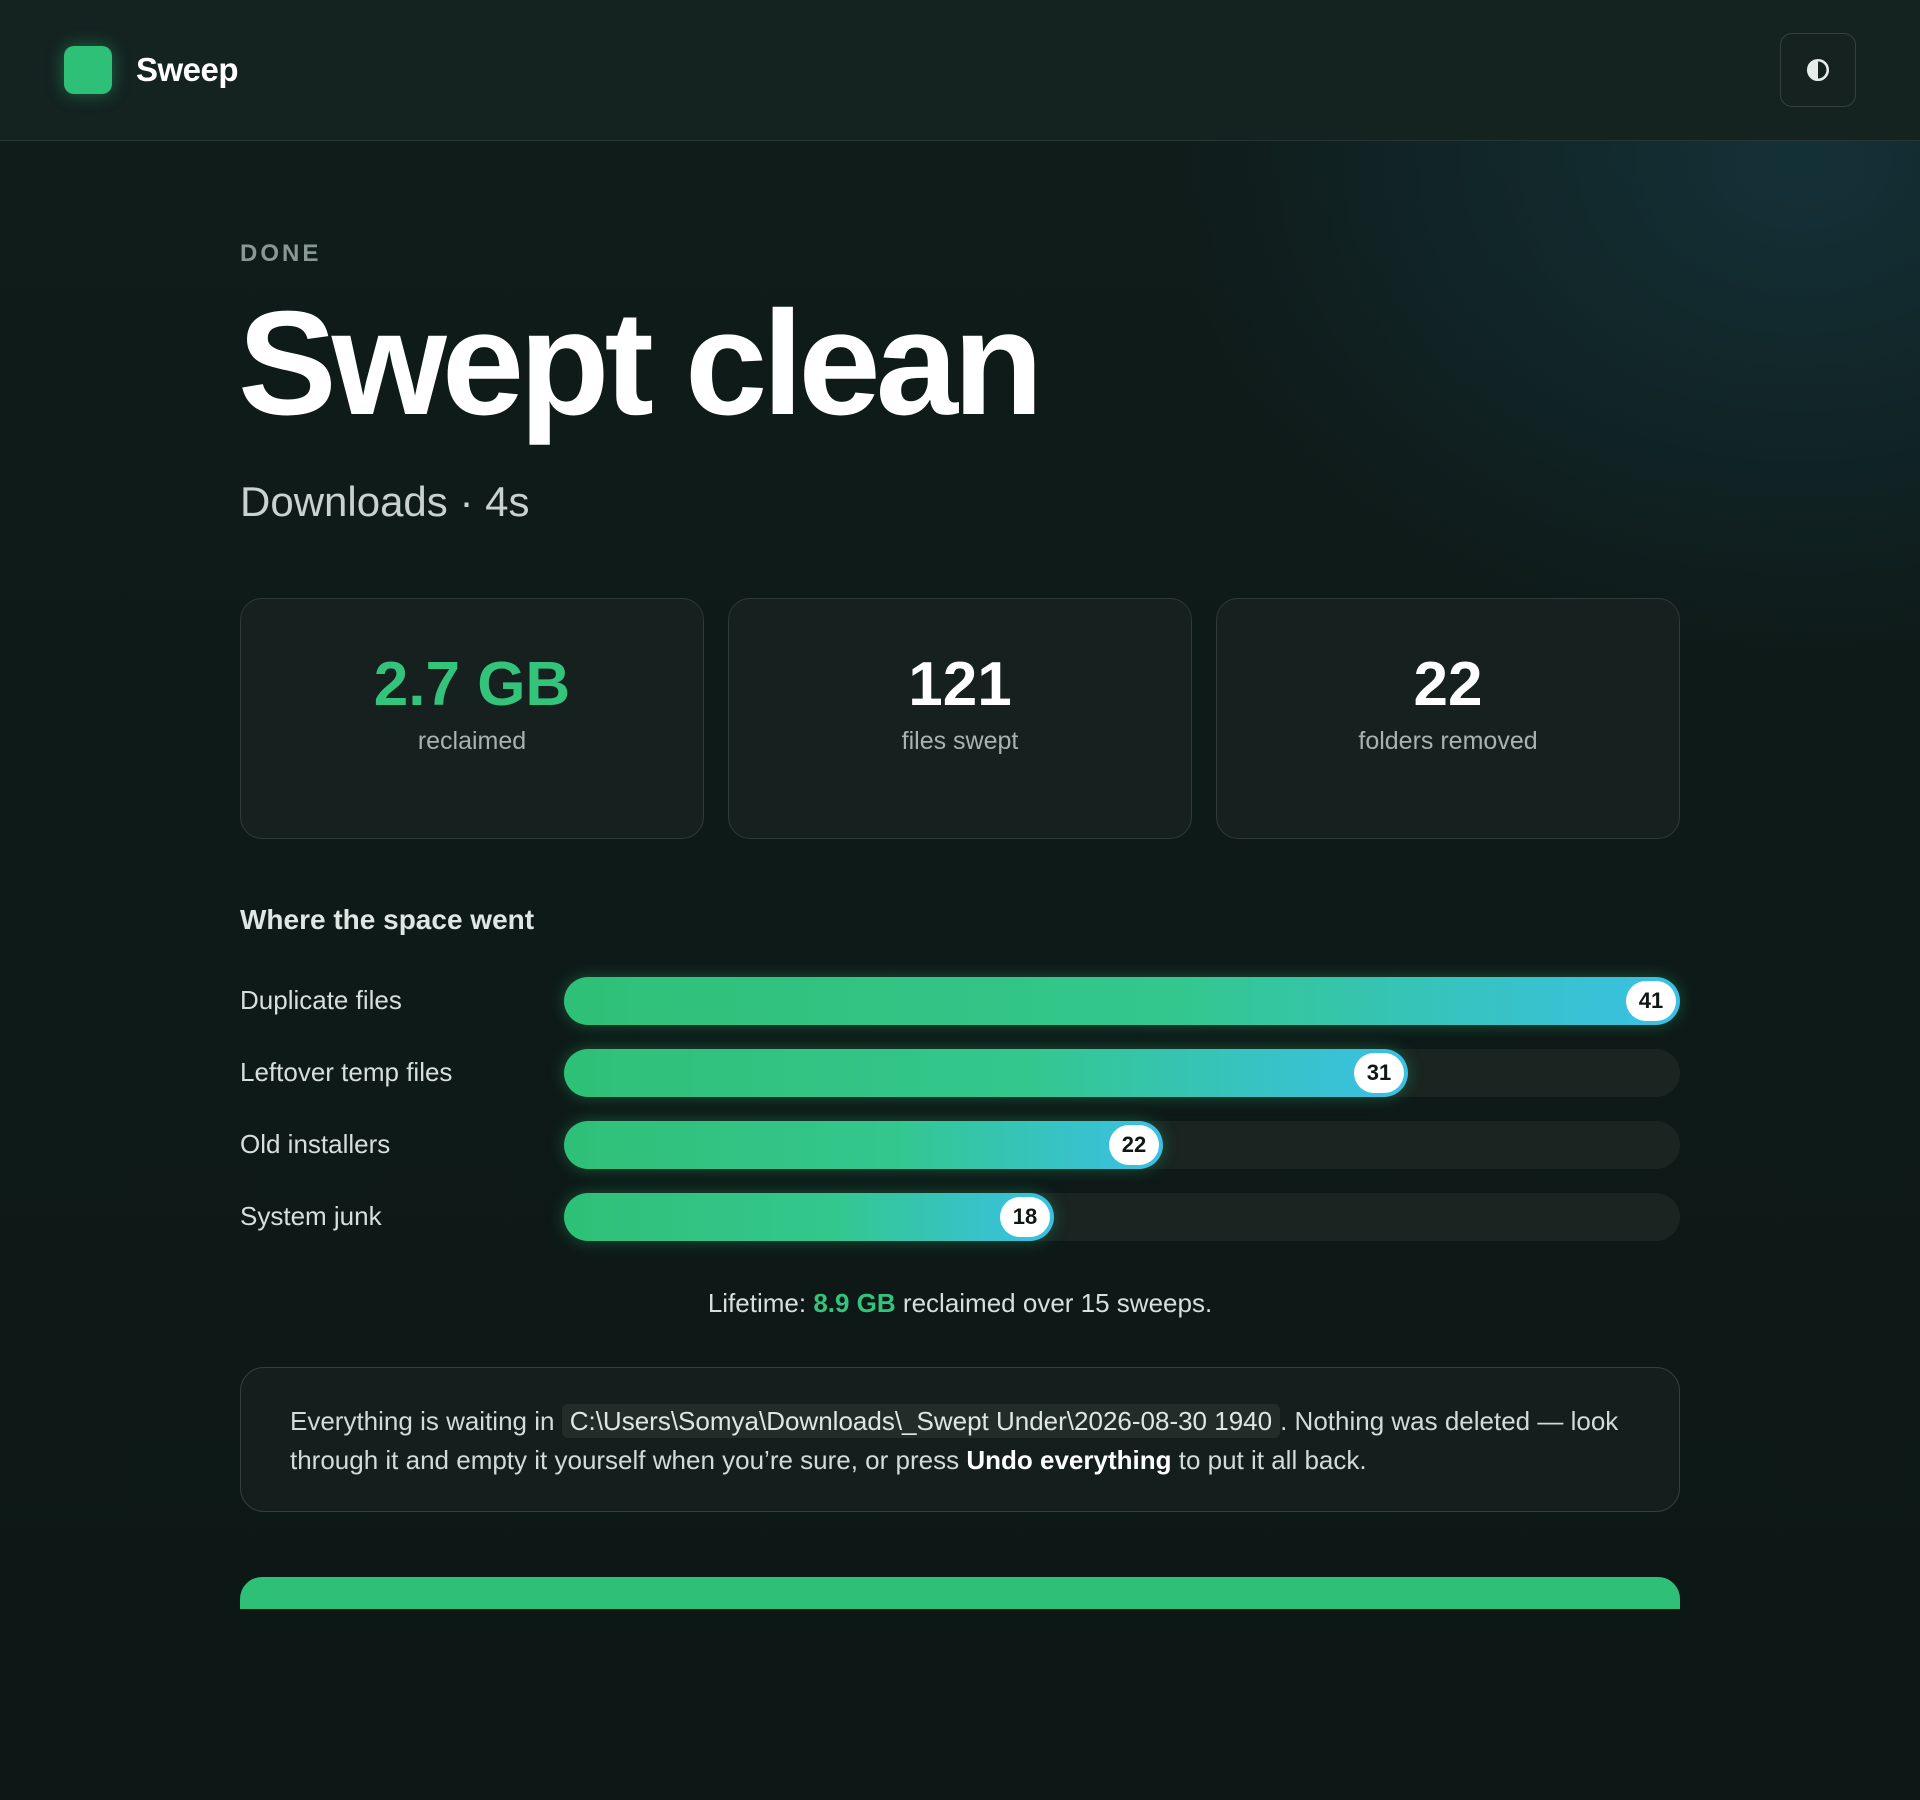  Describe the element at coordinates (346, 1072) in the screenshot. I see `breakdown-label: Leftover temp files` at that location.